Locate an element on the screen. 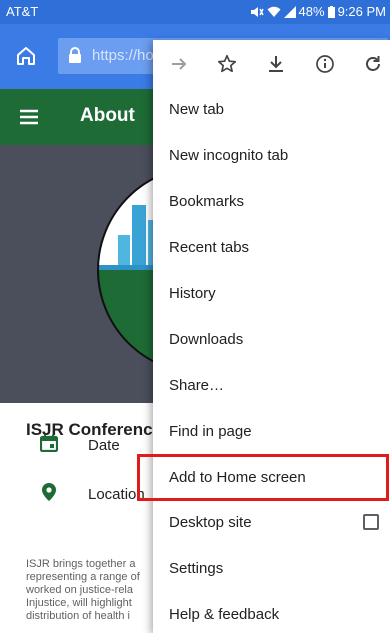 Image resolution: width=390 pixels, height=633 pixels. menu-item-bookmarks: Bookmarks is located at coordinates (206, 201).